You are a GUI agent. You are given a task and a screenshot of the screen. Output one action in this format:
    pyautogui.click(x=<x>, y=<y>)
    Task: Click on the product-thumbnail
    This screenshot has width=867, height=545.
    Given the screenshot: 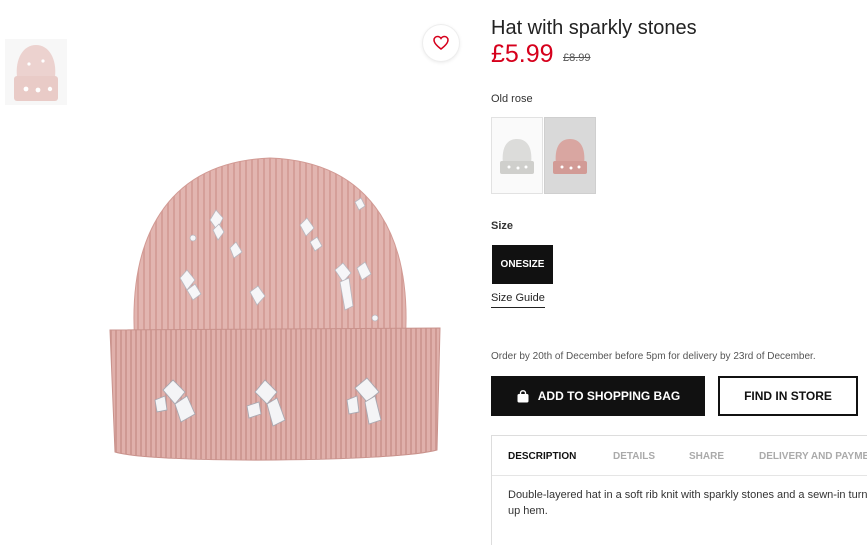 What is the action you would take?
    pyautogui.click(x=36, y=72)
    